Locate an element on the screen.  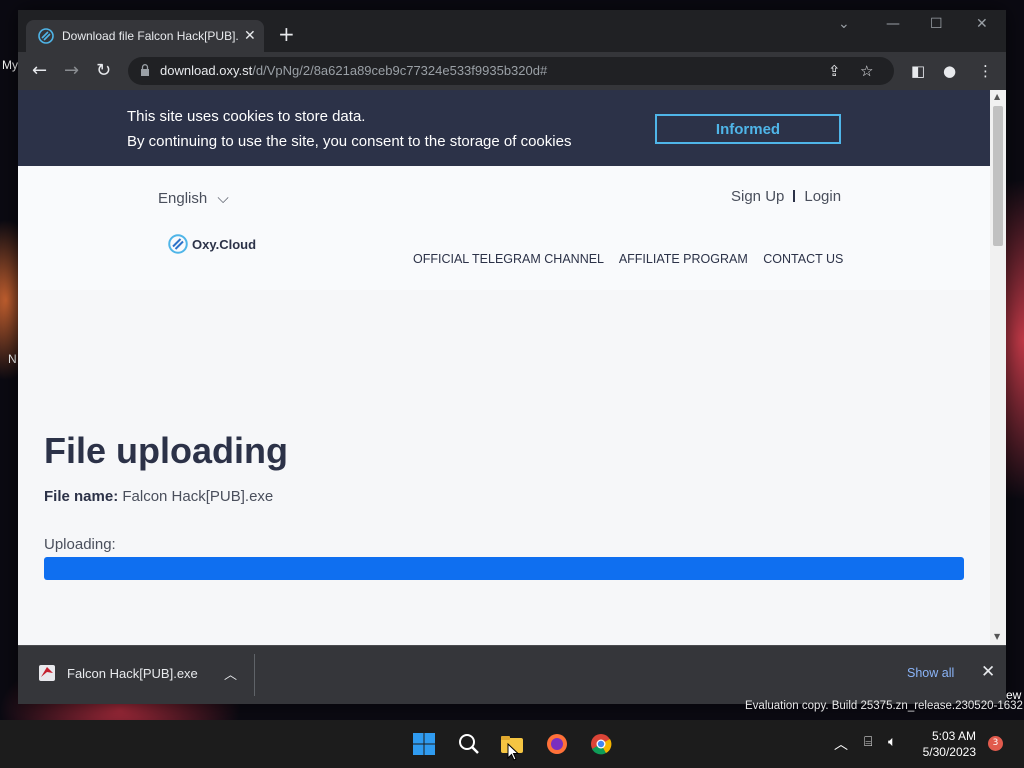
system-clock: 5:03 AM 5/30/2023 is located at coordinates (944, 744).